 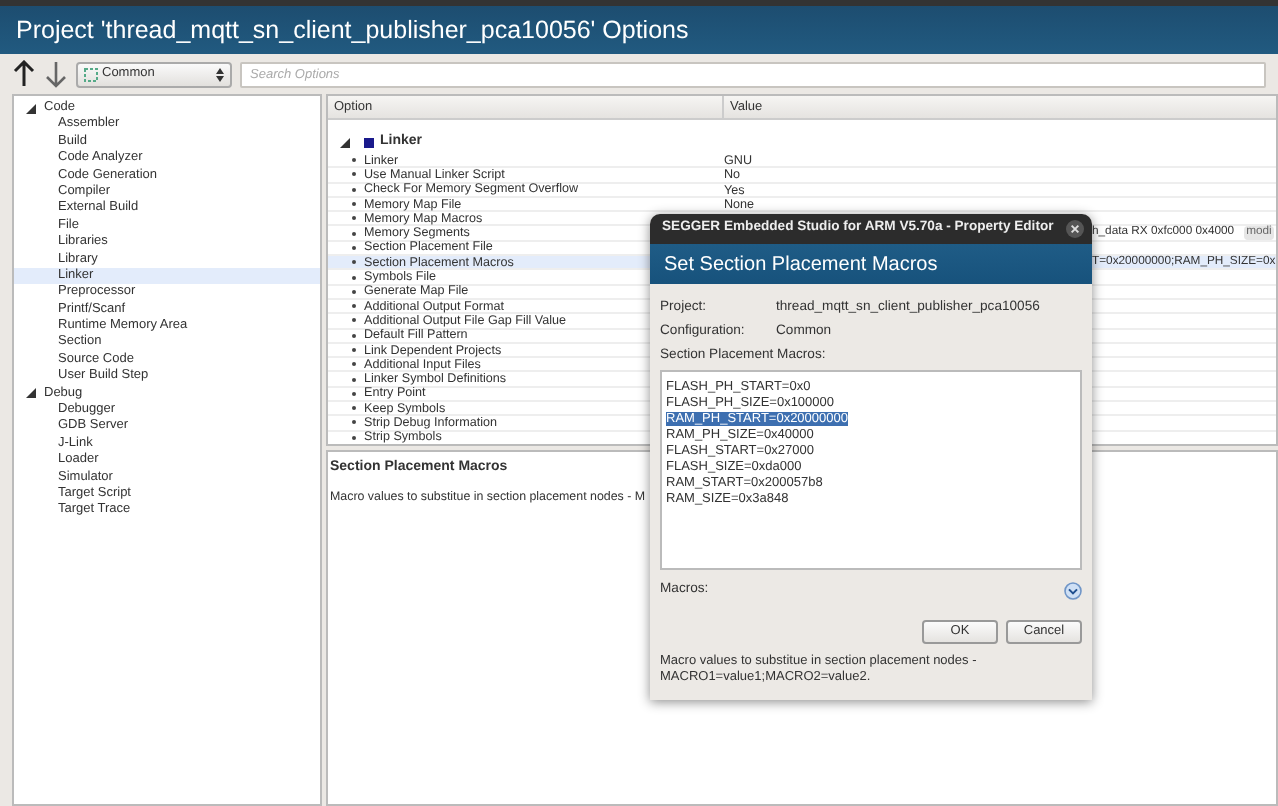 I want to click on spin-icon, so click(x=220, y=74).